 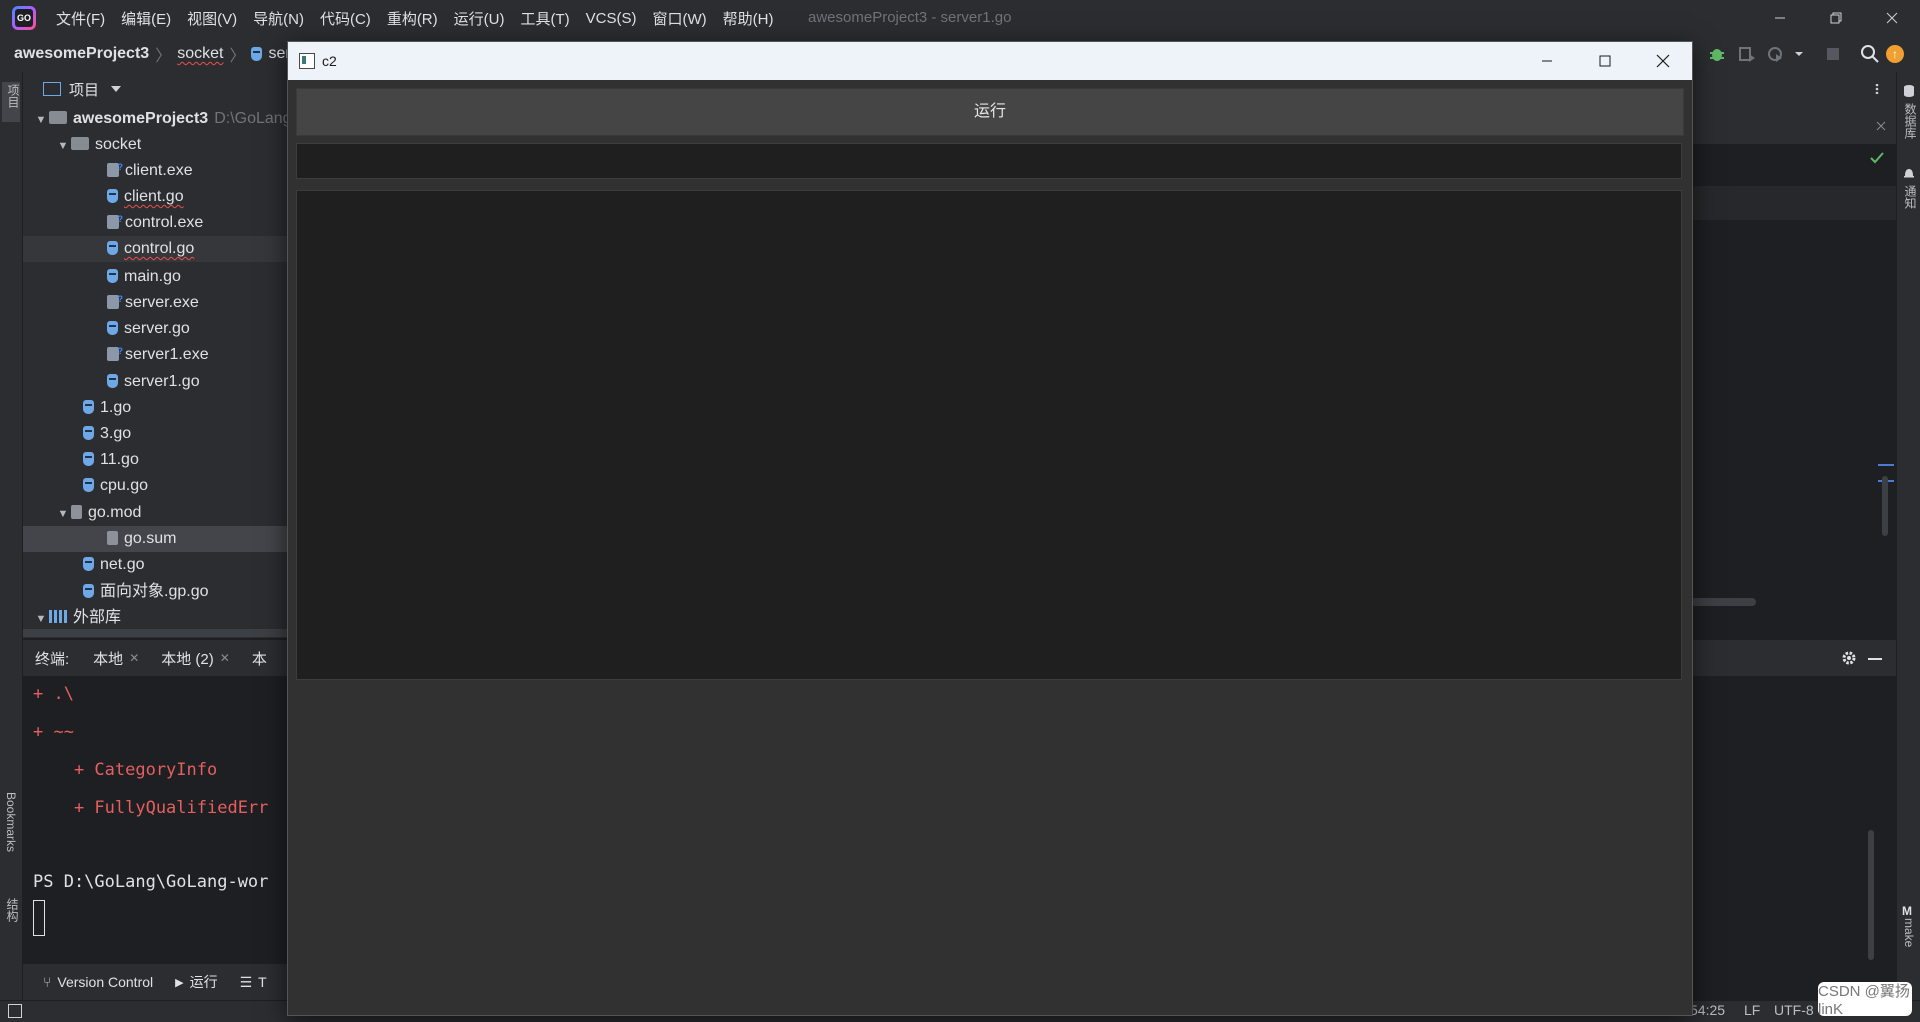 What do you see at coordinates (81, 54) in the screenshot?
I see `breadcrumb-project: awesomeProject3` at bounding box center [81, 54].